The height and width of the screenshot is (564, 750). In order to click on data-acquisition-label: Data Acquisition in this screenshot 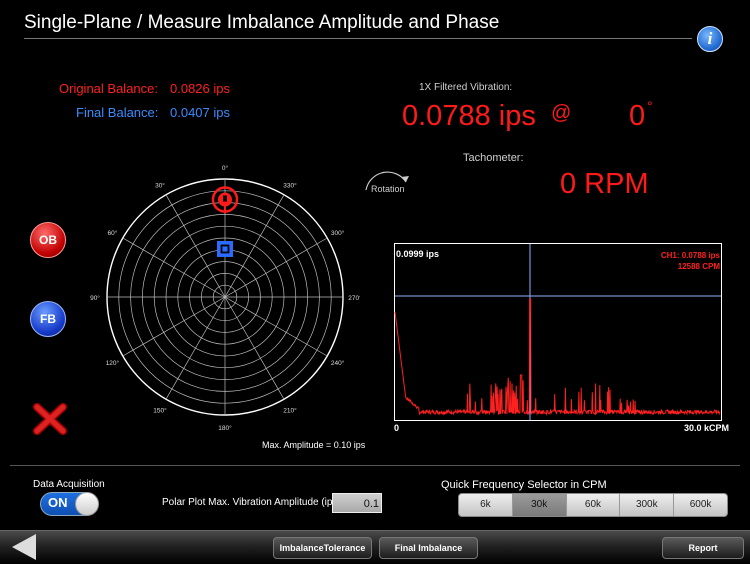, I will do `click(69, 484)`.